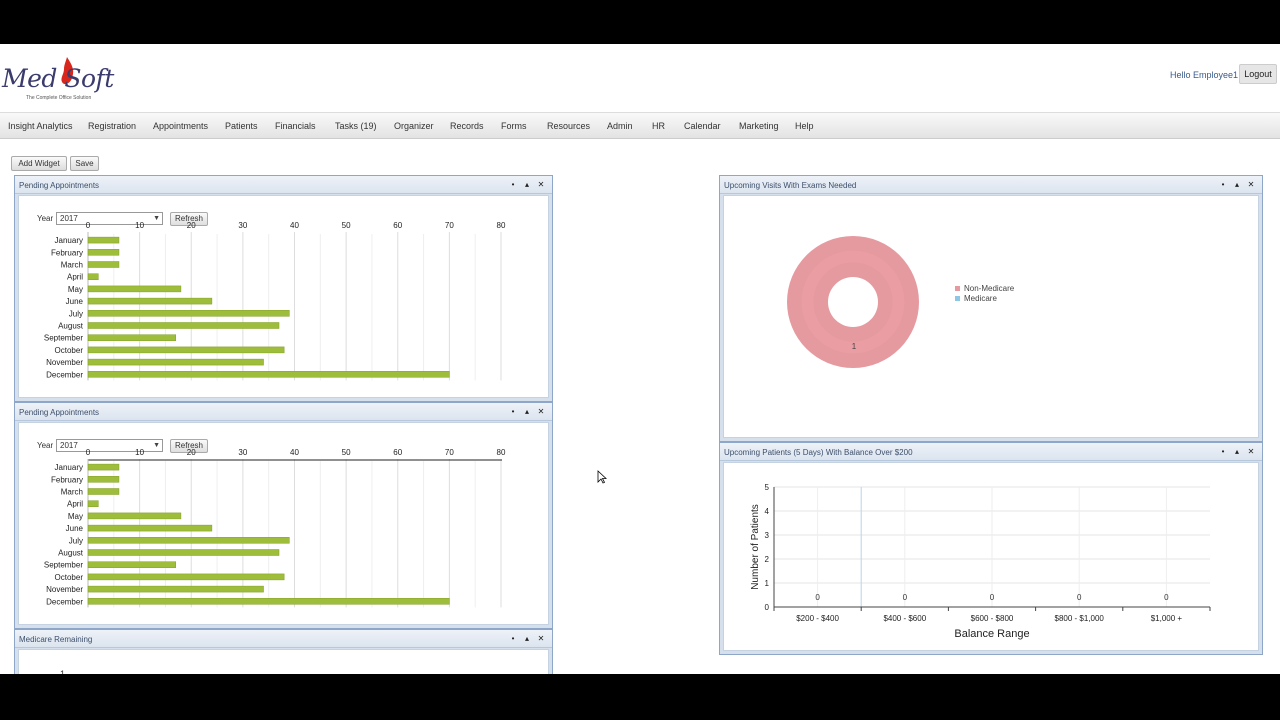  What do you see at coordinates (767, 487) in the screenshot?
I see `y-tick-label: 5` at bounding box center [767, 487].